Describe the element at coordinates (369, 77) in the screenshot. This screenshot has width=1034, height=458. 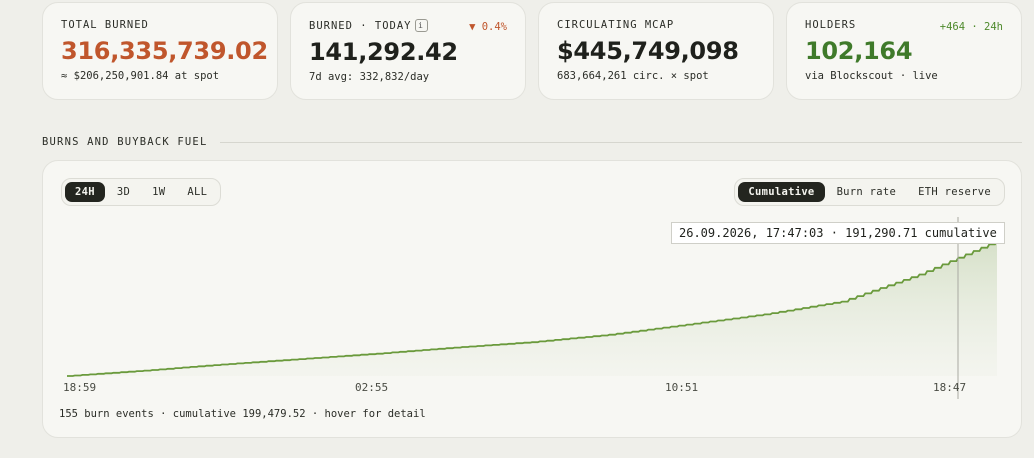
I see `stat-subtext: 7d avg: 332,832/day` at that location.